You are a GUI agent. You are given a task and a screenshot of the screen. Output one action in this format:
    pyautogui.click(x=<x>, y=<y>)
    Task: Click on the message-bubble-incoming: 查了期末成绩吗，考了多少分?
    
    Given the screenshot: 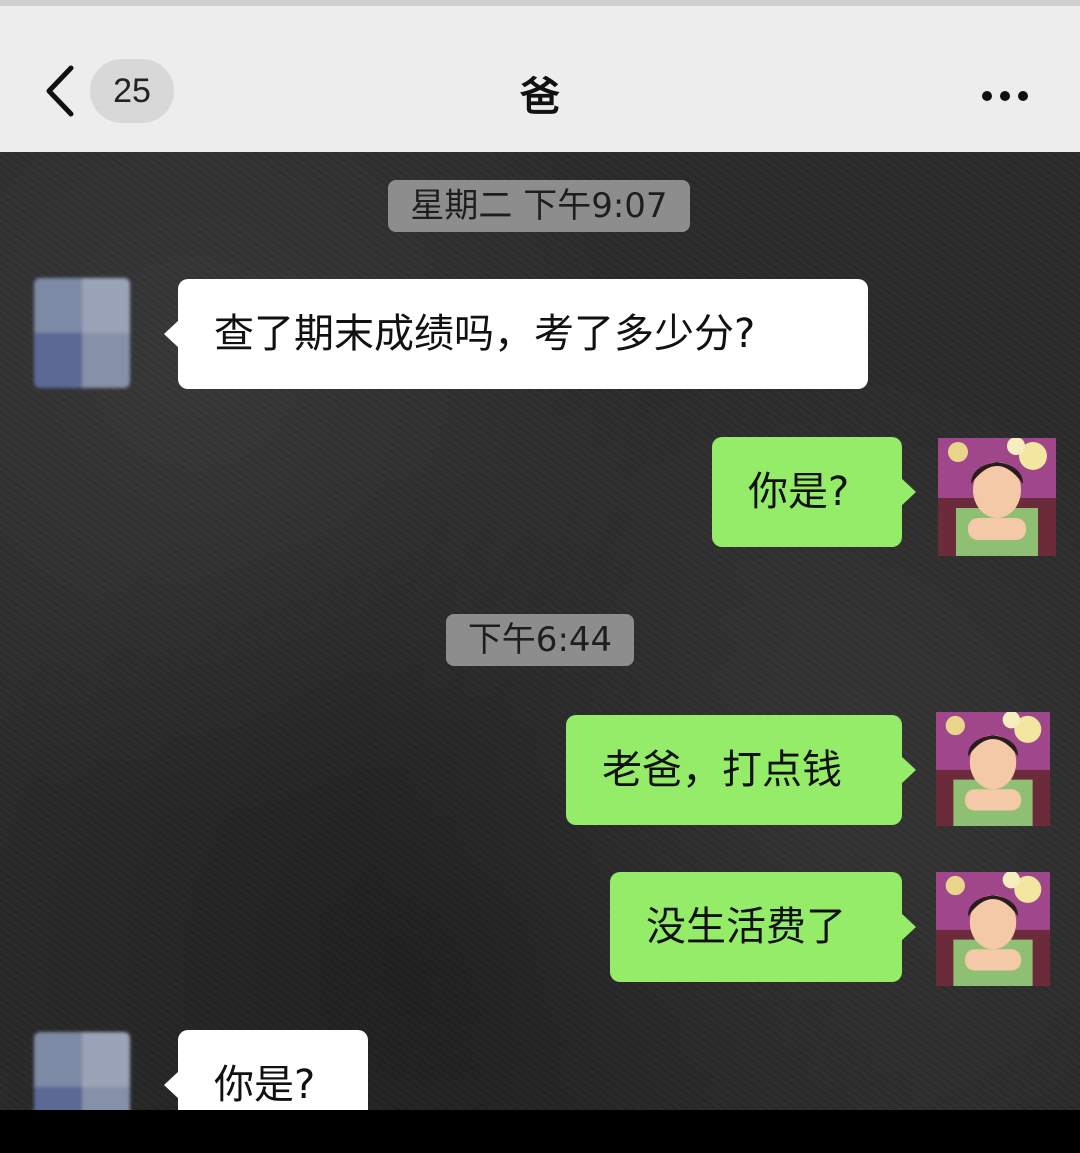 What is the action you would take?
    pyautogui.click(x=516, y=334)
    